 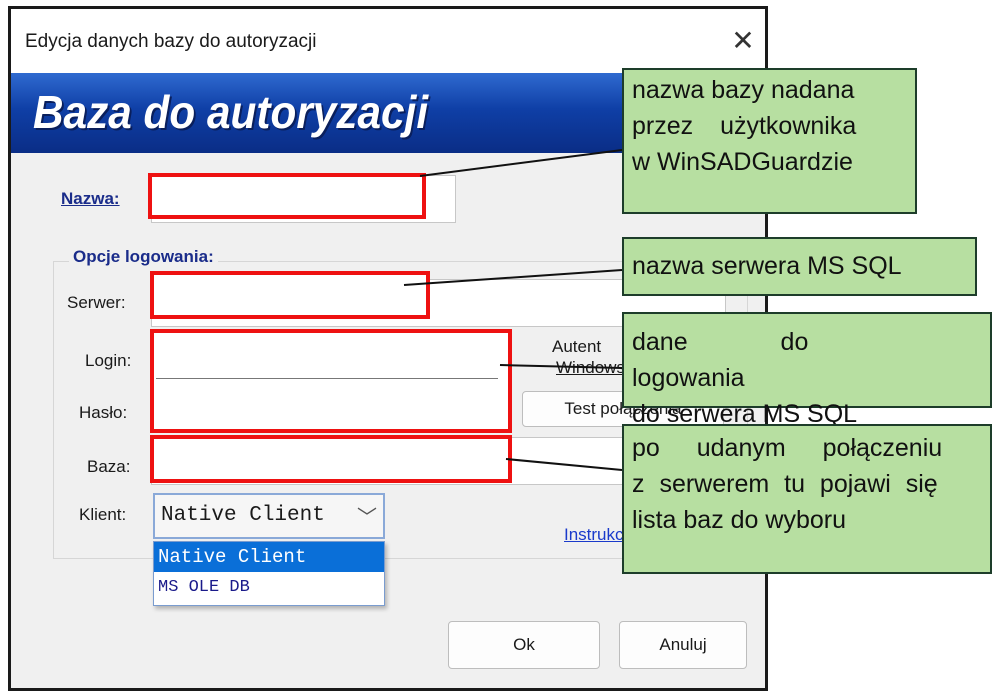 I want to click on note-server: nazwa serwera MS SQL, so click(x=799, y=266).